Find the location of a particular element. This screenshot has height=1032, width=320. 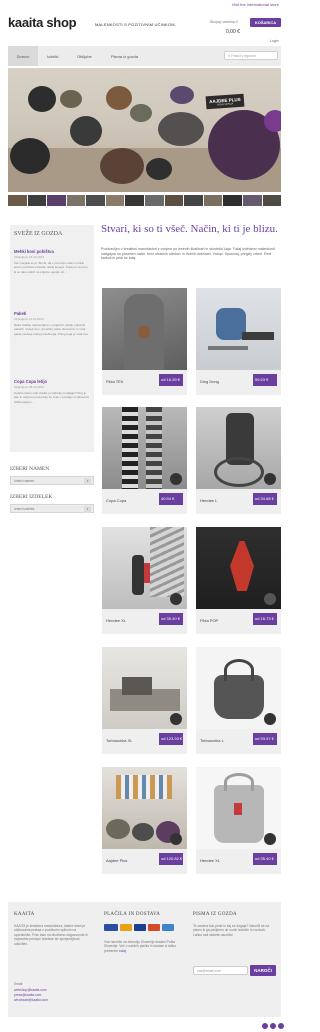

newsletter-submit-button: NAROČI is located at coordinates (263, 970).